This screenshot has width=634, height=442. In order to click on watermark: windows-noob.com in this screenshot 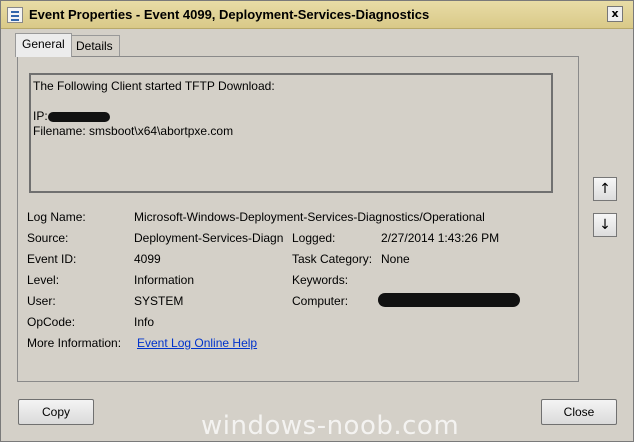, I will do `click(330, 426)`.